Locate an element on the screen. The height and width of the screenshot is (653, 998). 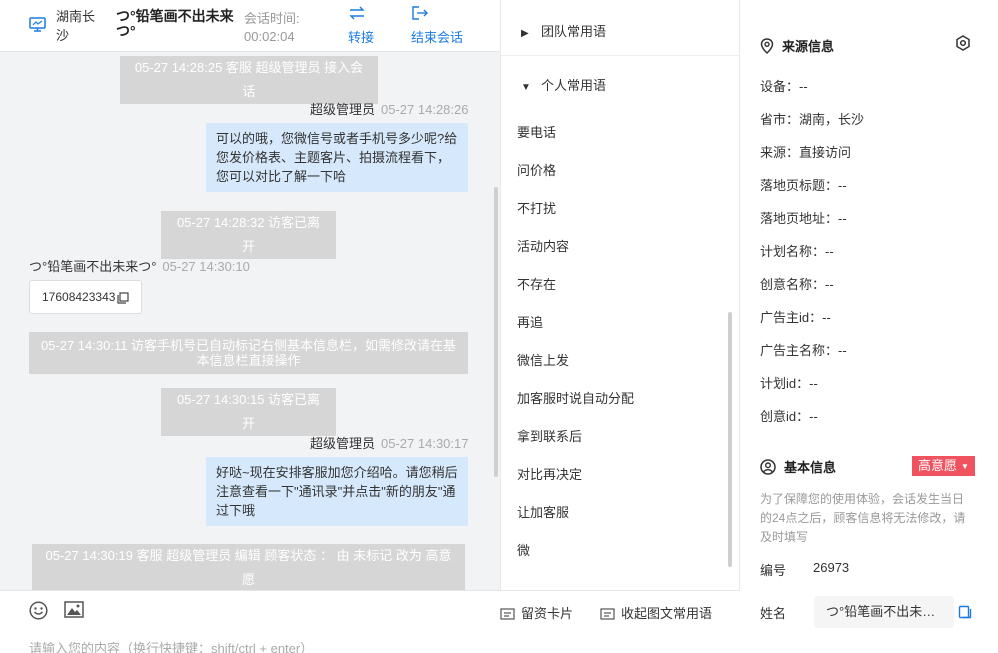
settings-icon is located at coordinates (963, 43).